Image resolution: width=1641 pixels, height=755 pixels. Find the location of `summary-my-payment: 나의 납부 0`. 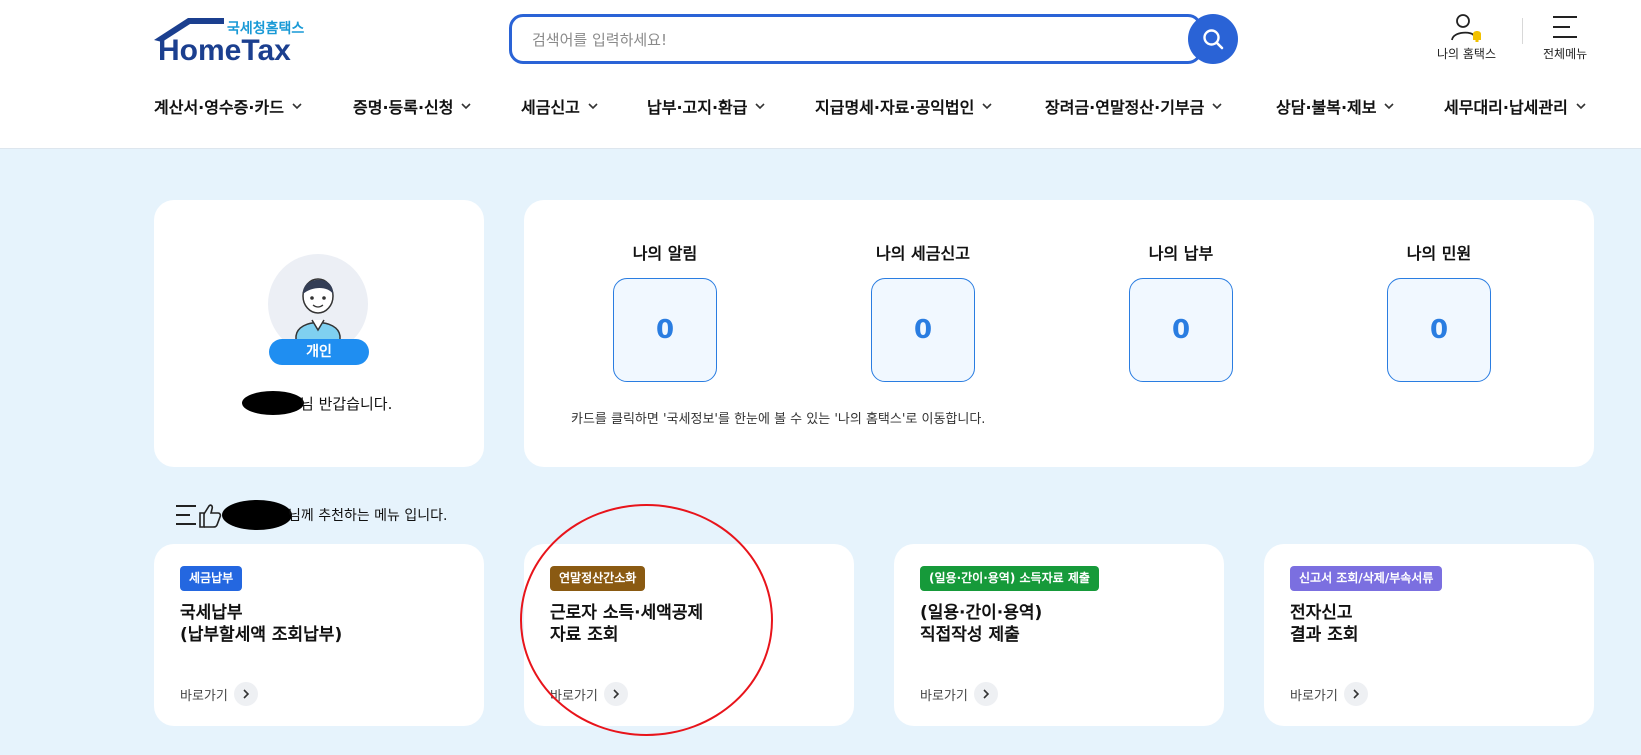

summary-my-payment: 나의 납부 0 is located at coordinates (1181, 311).